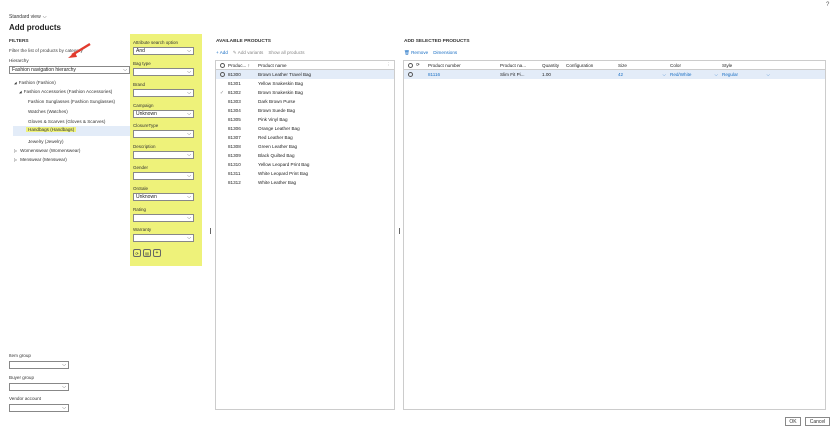 Image resolution: width=836 pixels, height=431 pixels. Describe the element at coordinates (163, 217) in the screenshot. I see `attribute-select-rating: ⌵` at that location.